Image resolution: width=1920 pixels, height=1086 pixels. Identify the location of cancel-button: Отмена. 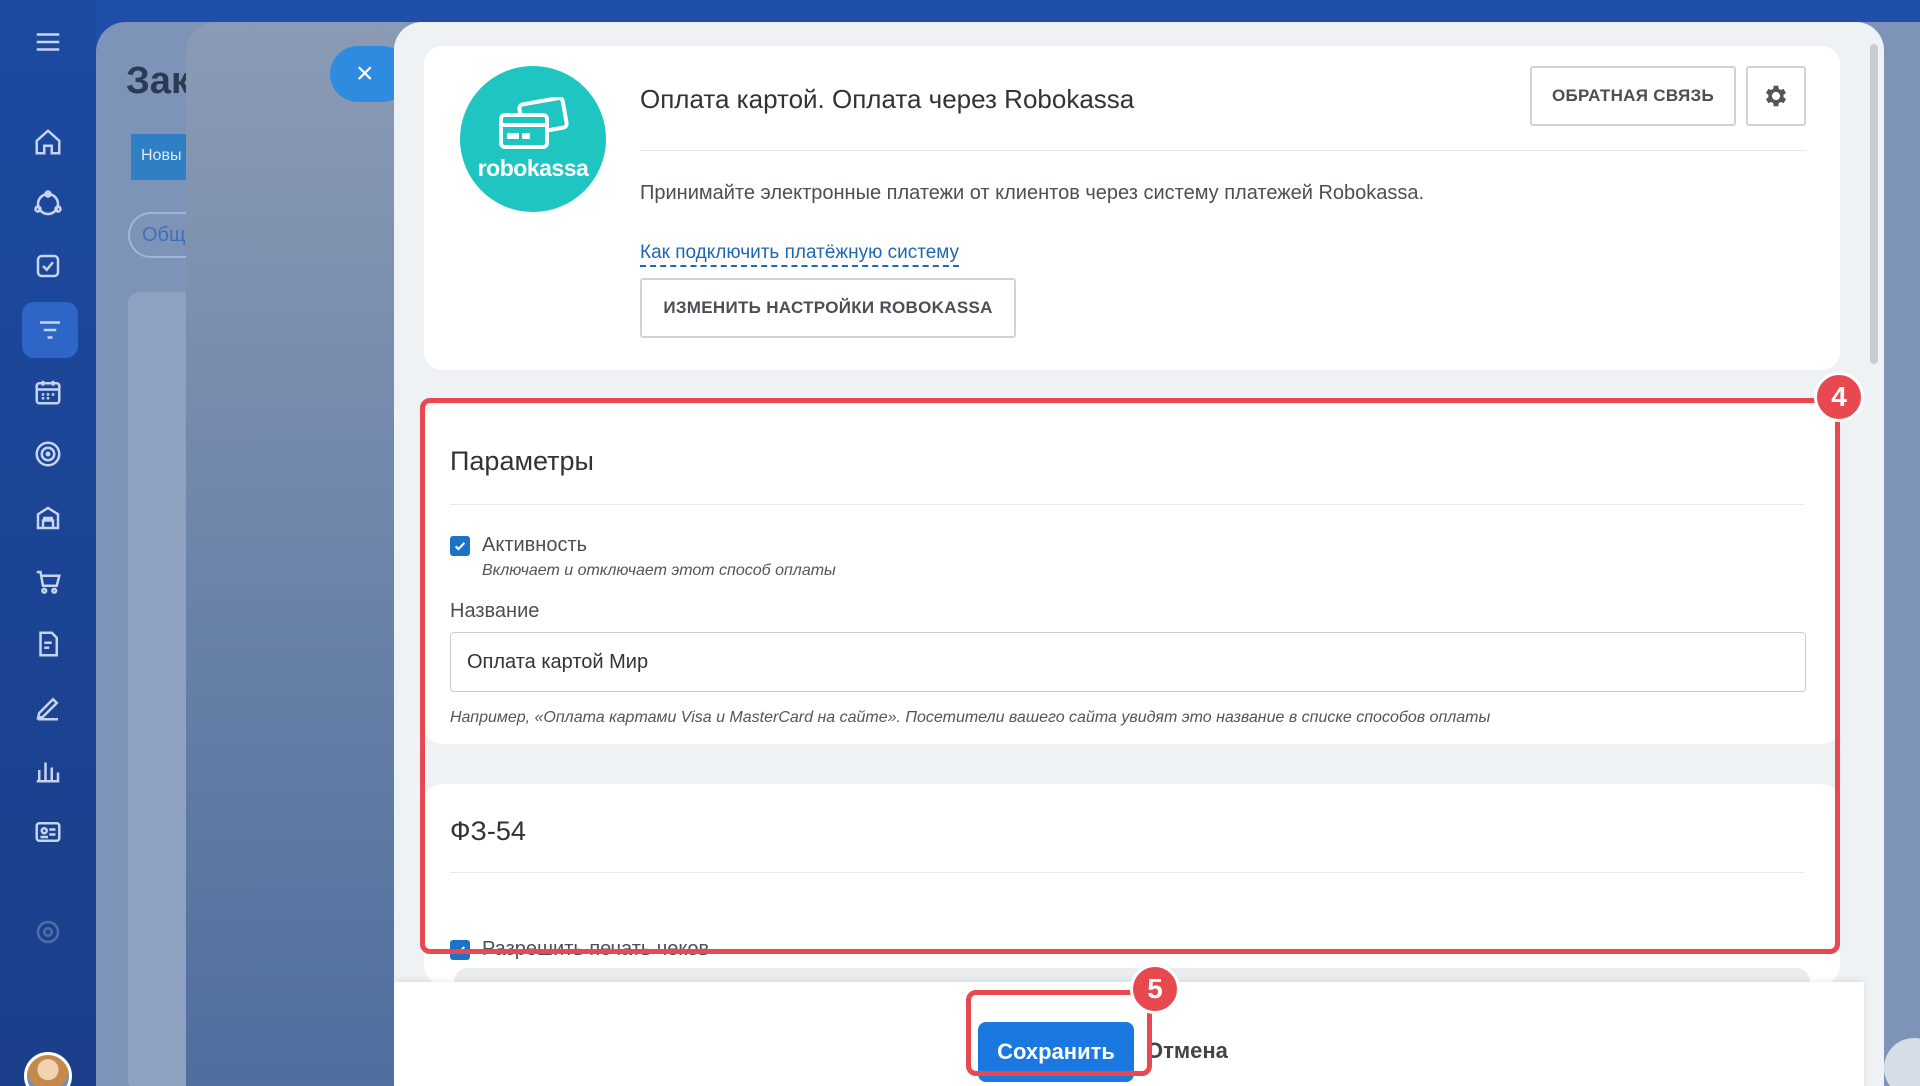
(1187, 1051).